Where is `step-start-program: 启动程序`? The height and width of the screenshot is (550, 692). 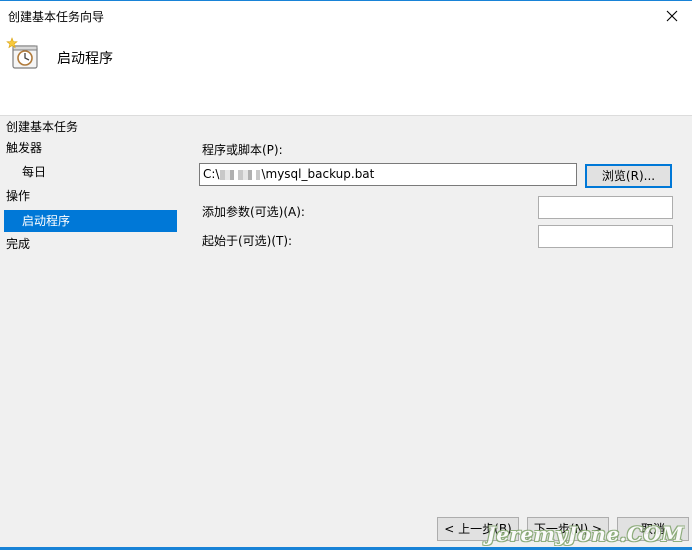
step-start-program: 启动程序 is located at coordinates (90, 221).